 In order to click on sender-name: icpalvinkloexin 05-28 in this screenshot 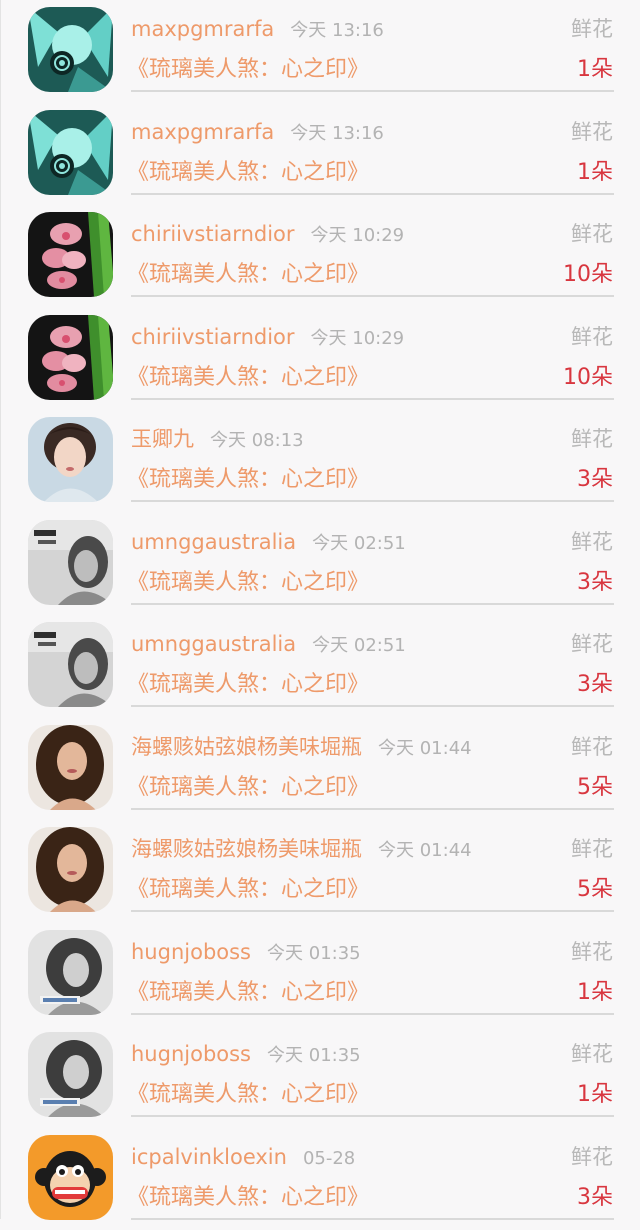, I will do `click(243, 1158)`.